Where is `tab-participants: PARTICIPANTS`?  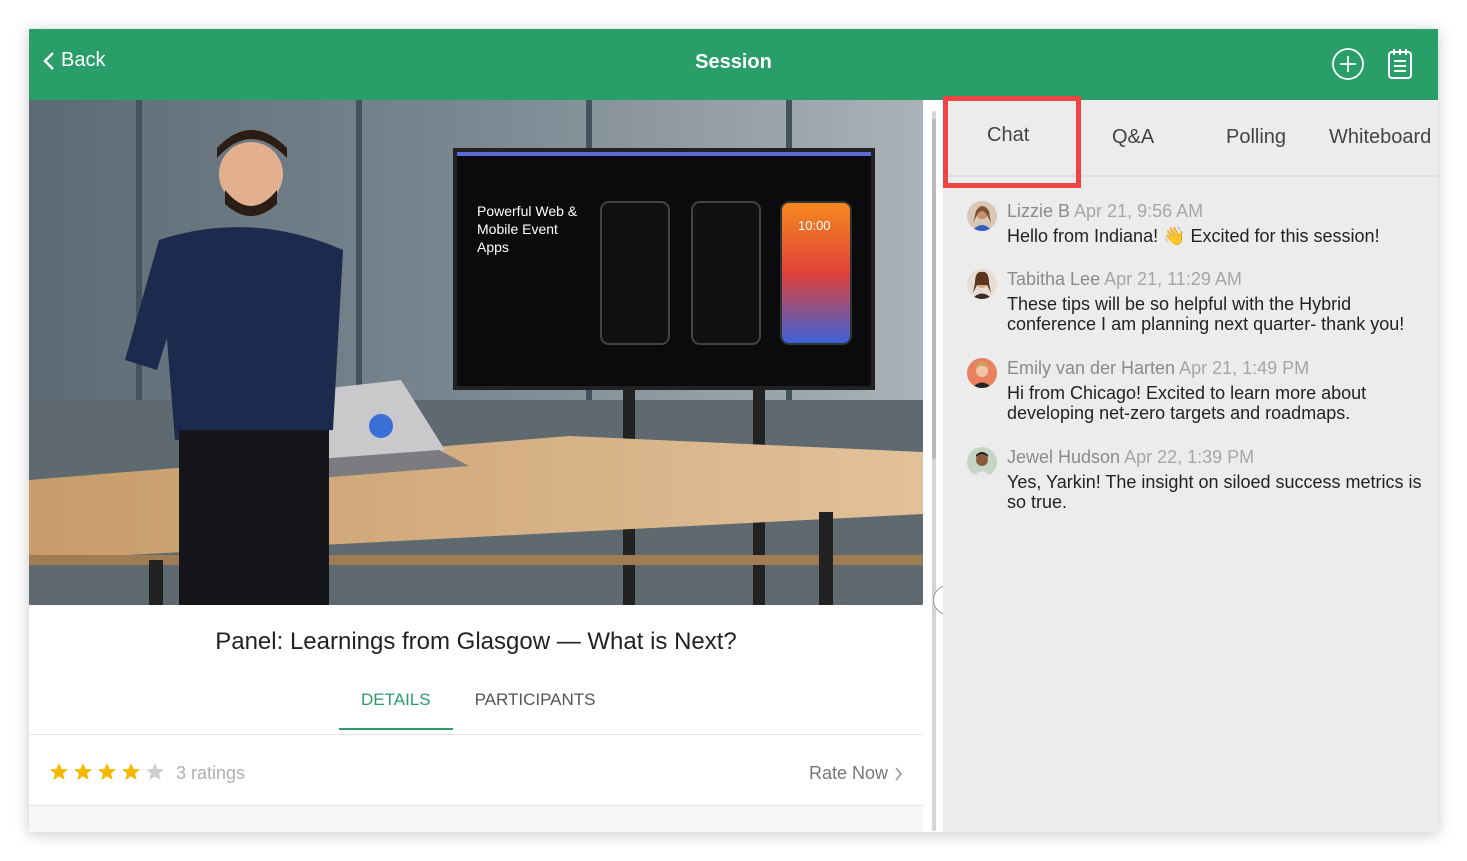 tab-participants: PARTICIPANTS is located at coordinates (535, 707).